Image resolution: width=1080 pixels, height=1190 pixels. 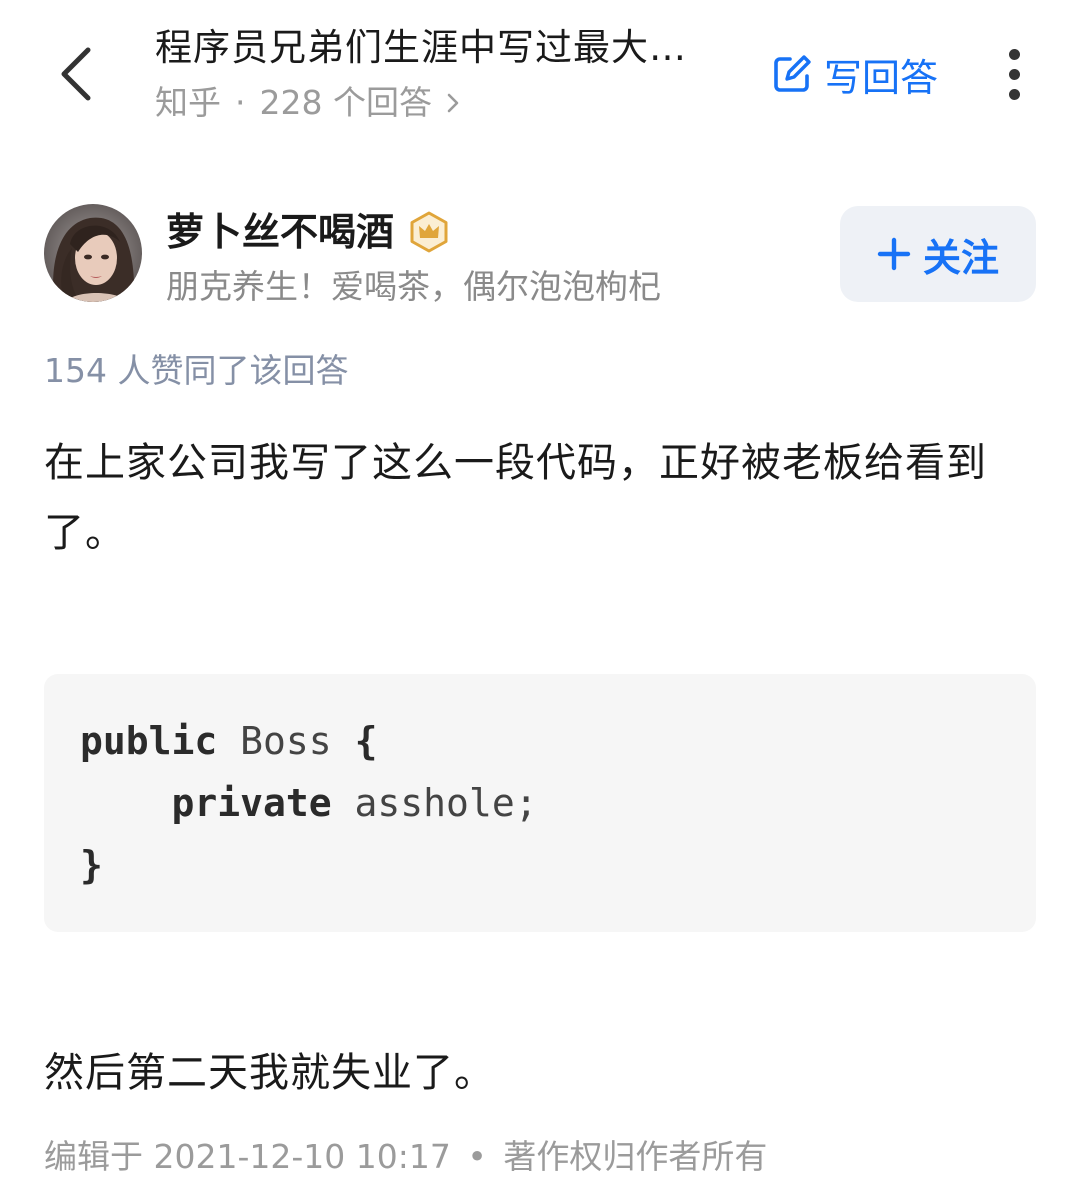 I want to click on write-answer-button: 写回答, so click(x=855, y=74).